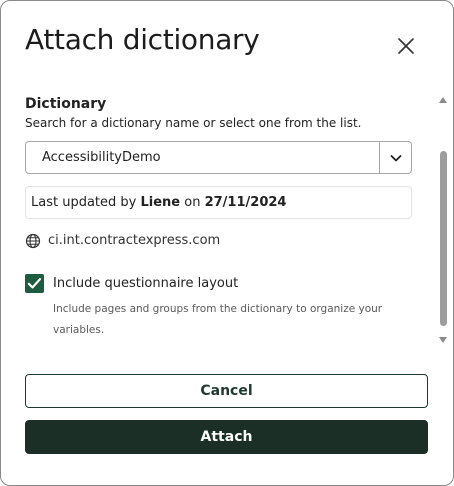  I want to click on cancel-button: Cancel, so click(226, 391).